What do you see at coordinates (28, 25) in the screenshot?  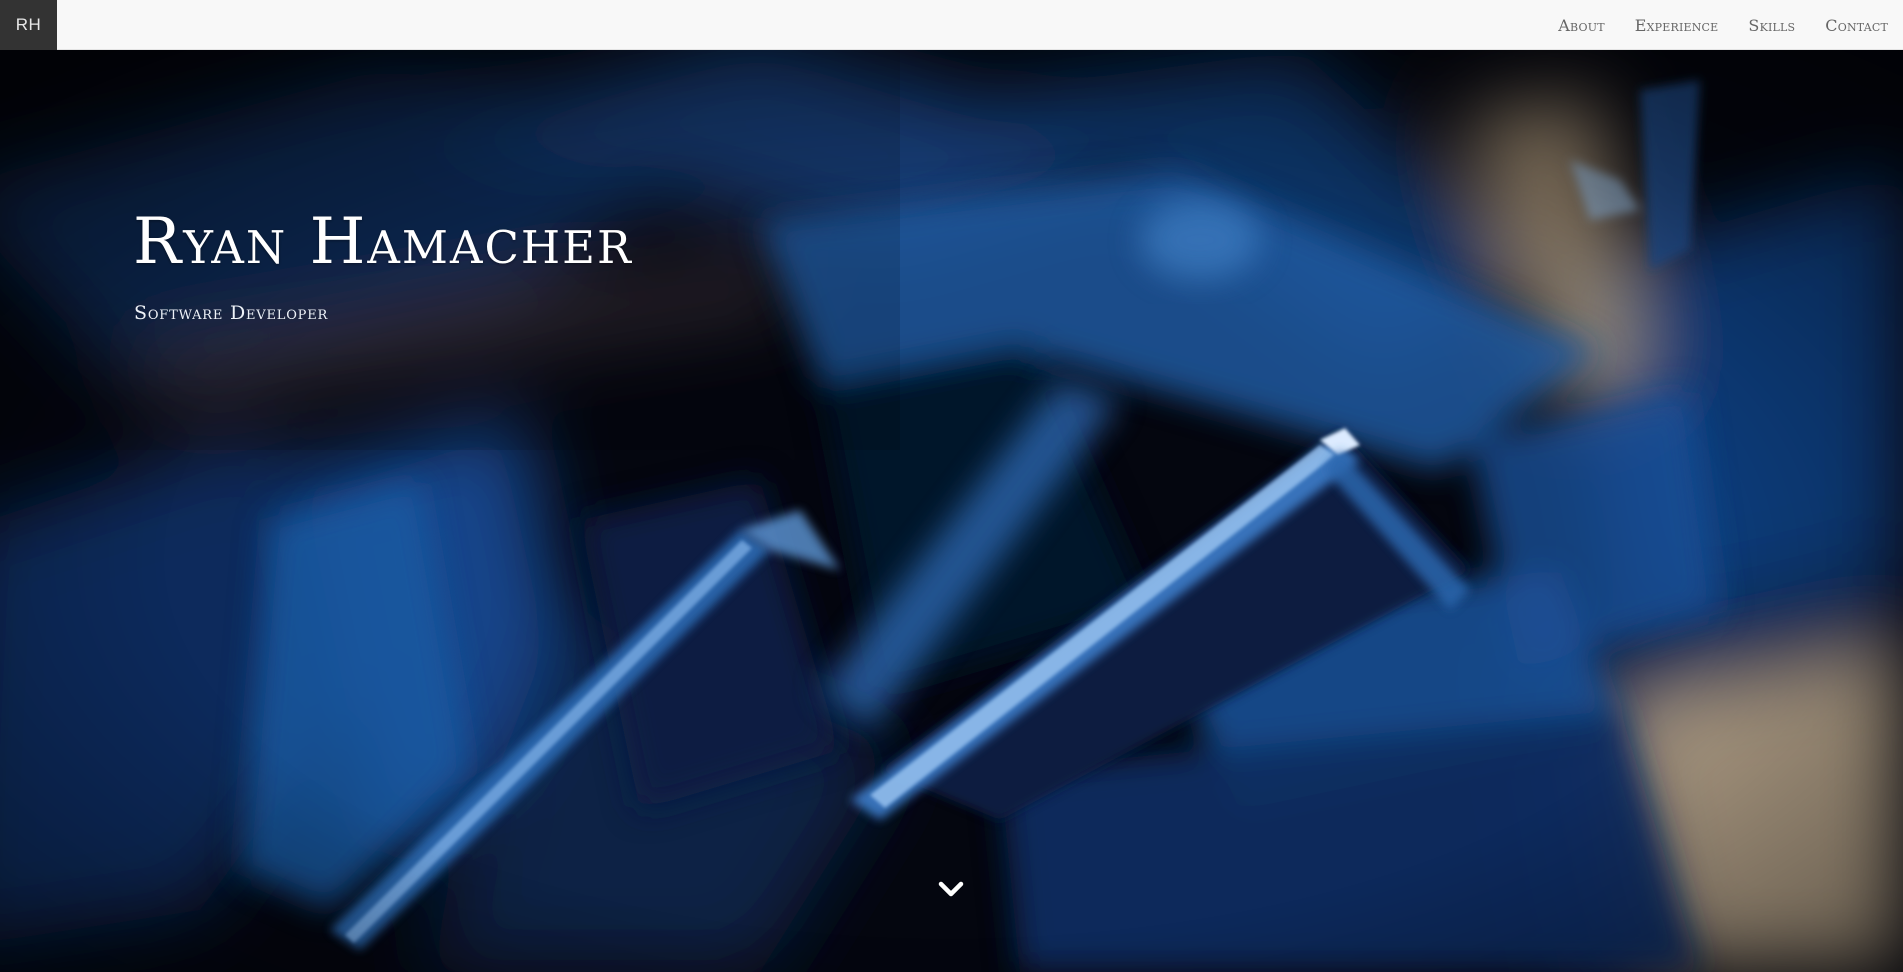 I see `brand-logo-link: RH` at bounding box center [28, 25].